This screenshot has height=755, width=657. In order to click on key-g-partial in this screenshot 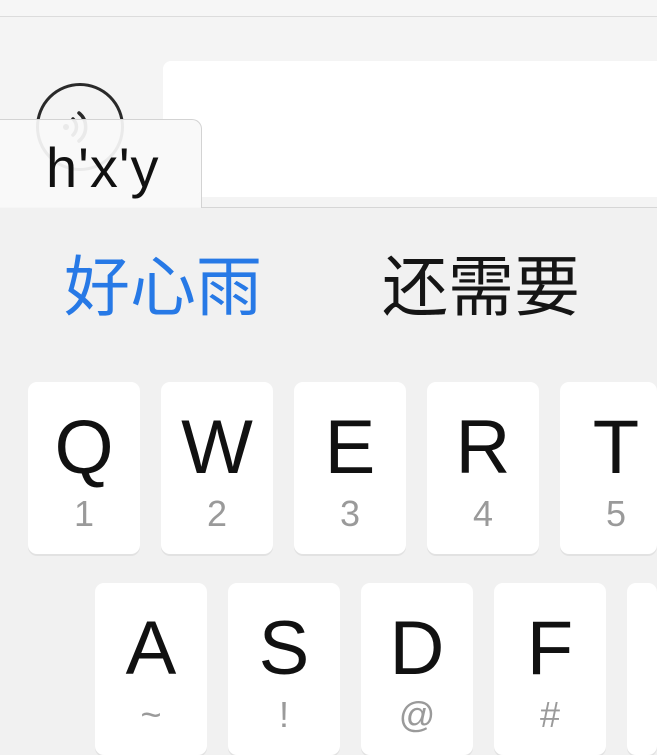, I will do `click(642, 669)`.